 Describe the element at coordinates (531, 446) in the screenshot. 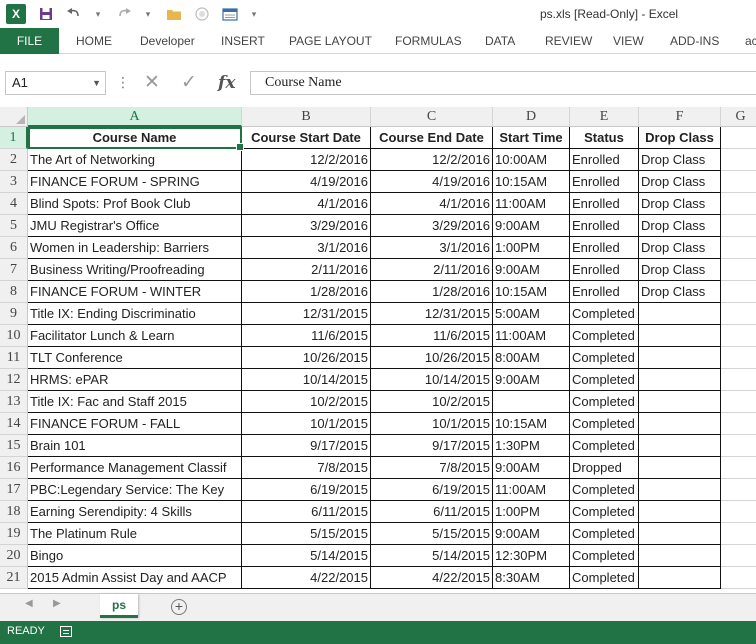

I see `table-cell: 1:30PM` at that location.